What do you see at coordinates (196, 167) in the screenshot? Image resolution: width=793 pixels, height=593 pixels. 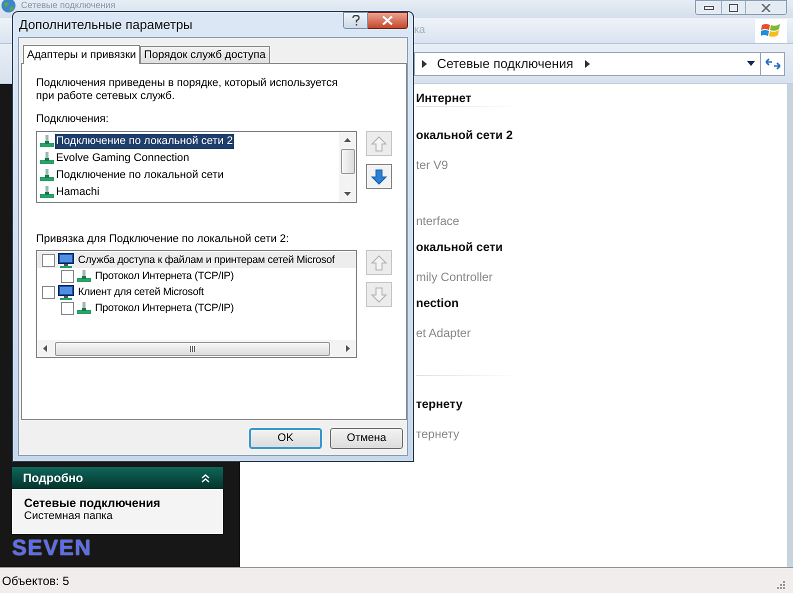 I see `connections-list: Подключение по локальной сети 2 Evolve Gaming Connection Подключение по локальной сети Hamachi` at bounding box center [196, 167].